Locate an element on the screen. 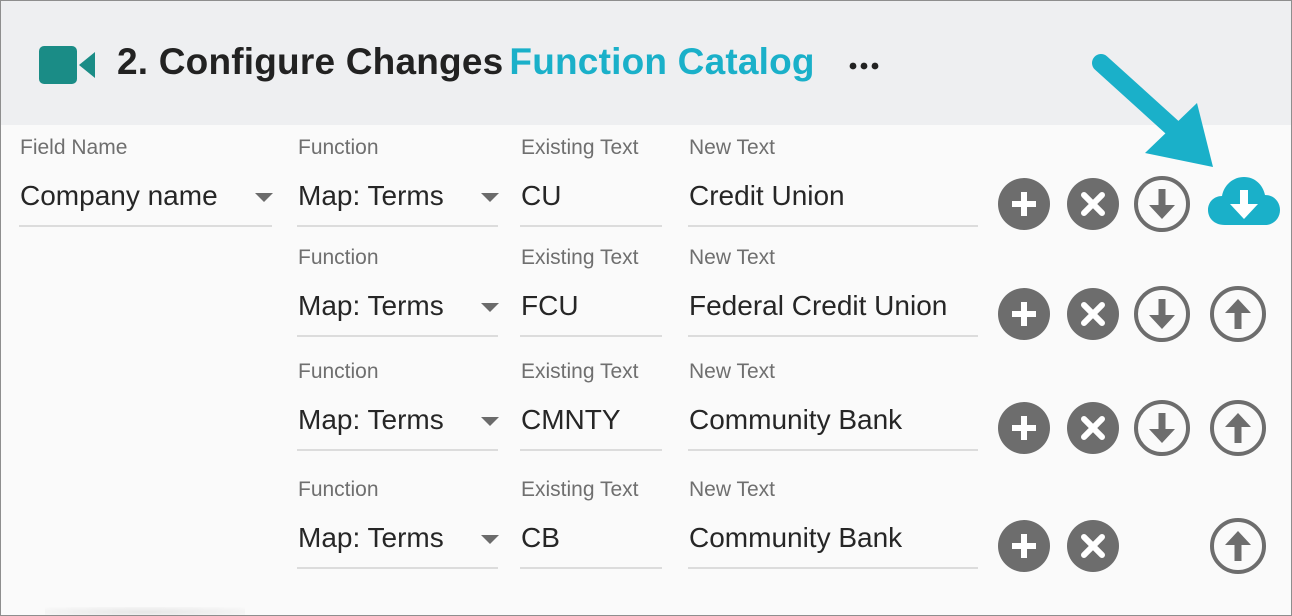 The width and height of the screenshot is (1292, 616). more-horizontal-icon is located at coordinates (864, 66).